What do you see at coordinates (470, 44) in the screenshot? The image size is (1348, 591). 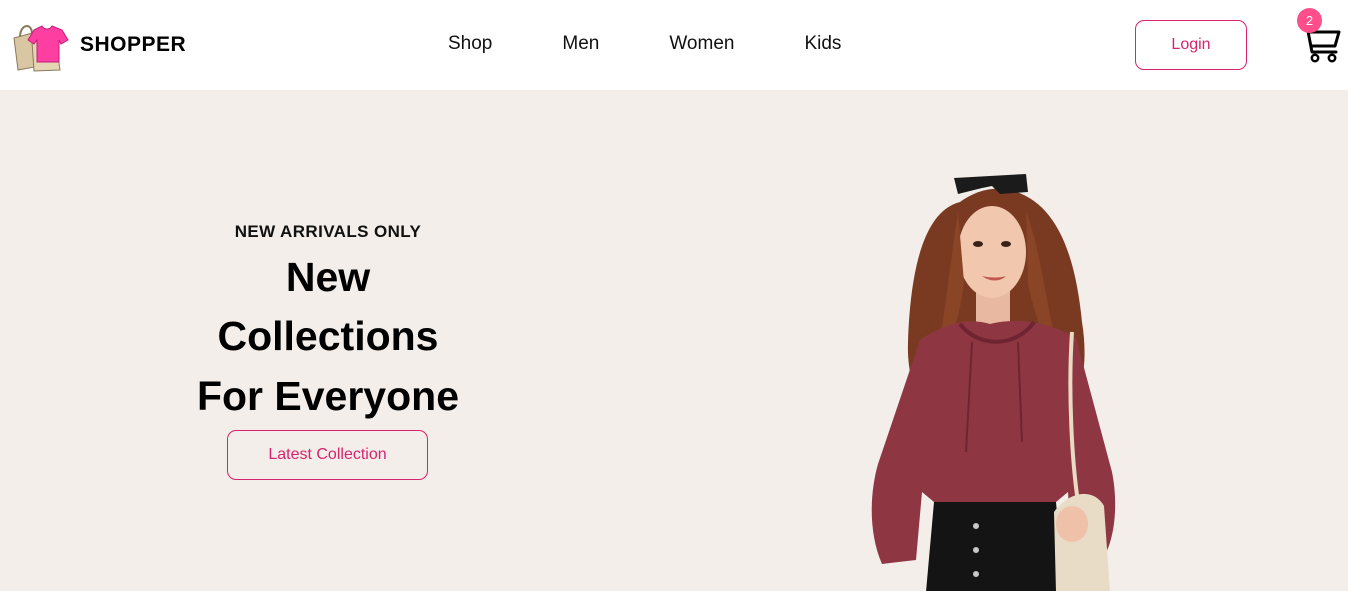 I see `nav-item-shop: Shop` at bounding box center [470, 44].